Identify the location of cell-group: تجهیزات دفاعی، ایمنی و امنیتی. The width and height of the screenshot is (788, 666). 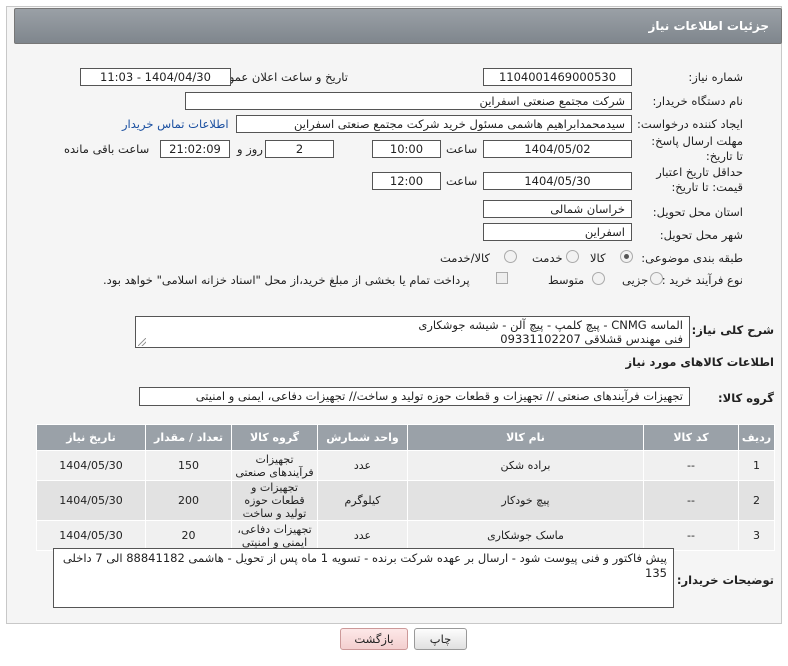
(274, 535).